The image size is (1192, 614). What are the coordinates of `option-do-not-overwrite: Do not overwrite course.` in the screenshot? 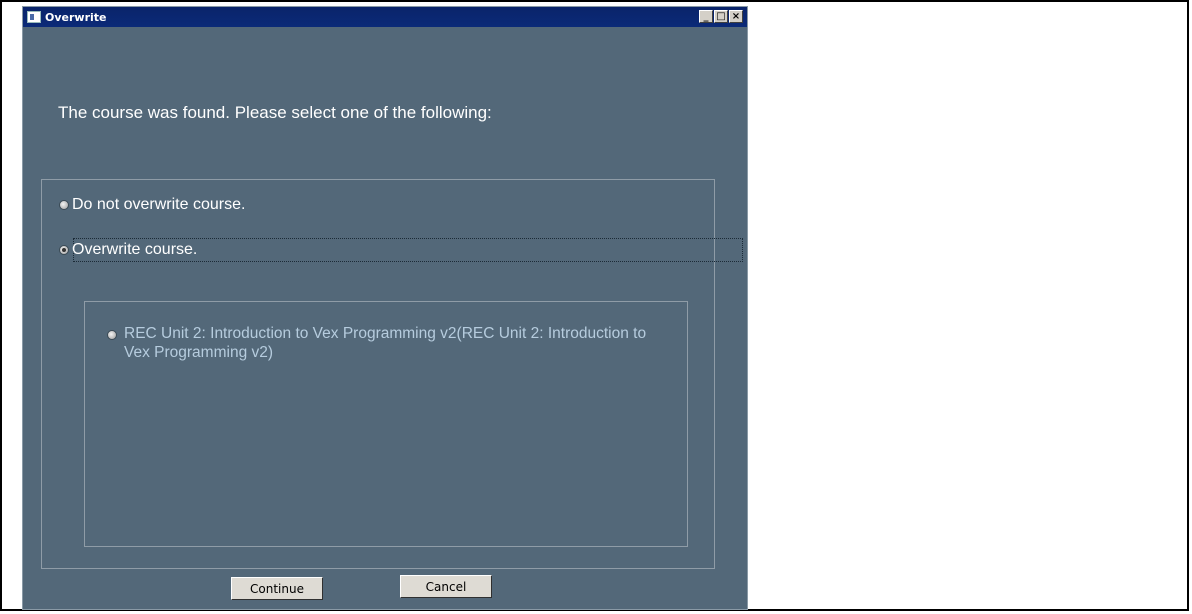 It's located at (152, 205).